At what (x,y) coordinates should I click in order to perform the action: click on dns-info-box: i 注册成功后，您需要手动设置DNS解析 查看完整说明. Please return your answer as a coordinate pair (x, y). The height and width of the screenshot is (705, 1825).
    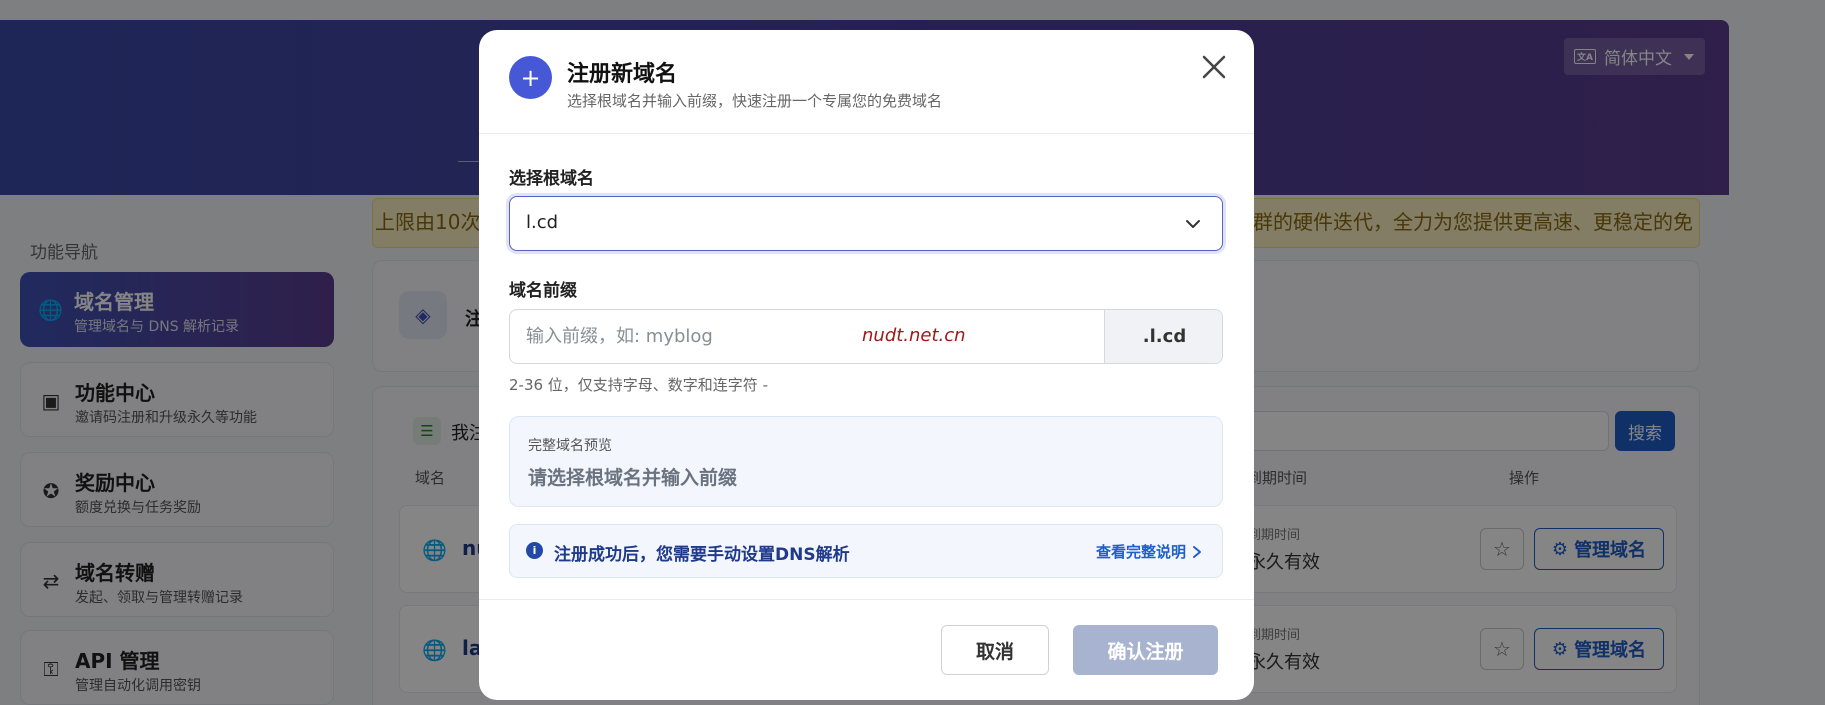
    Looking at the image, I should click on (866, 551).